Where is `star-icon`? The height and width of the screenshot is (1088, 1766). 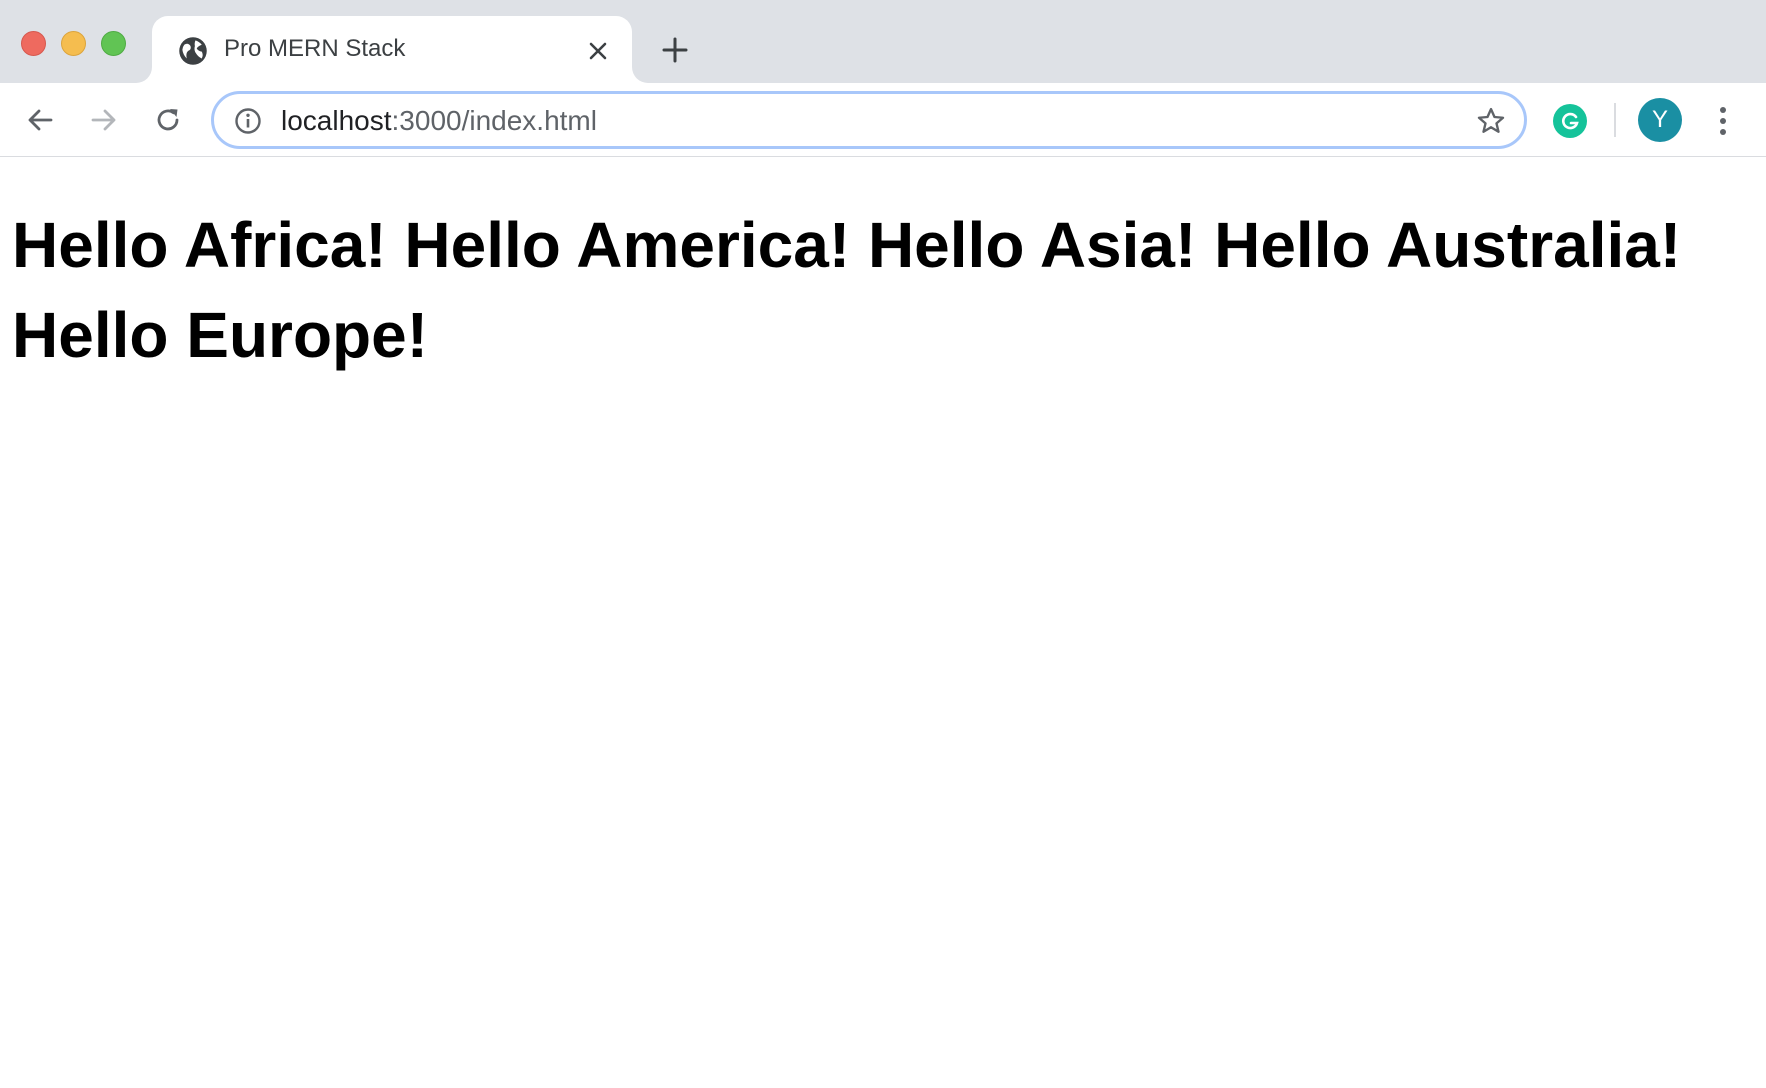 star-icon is located at coordinates (1491, 121).